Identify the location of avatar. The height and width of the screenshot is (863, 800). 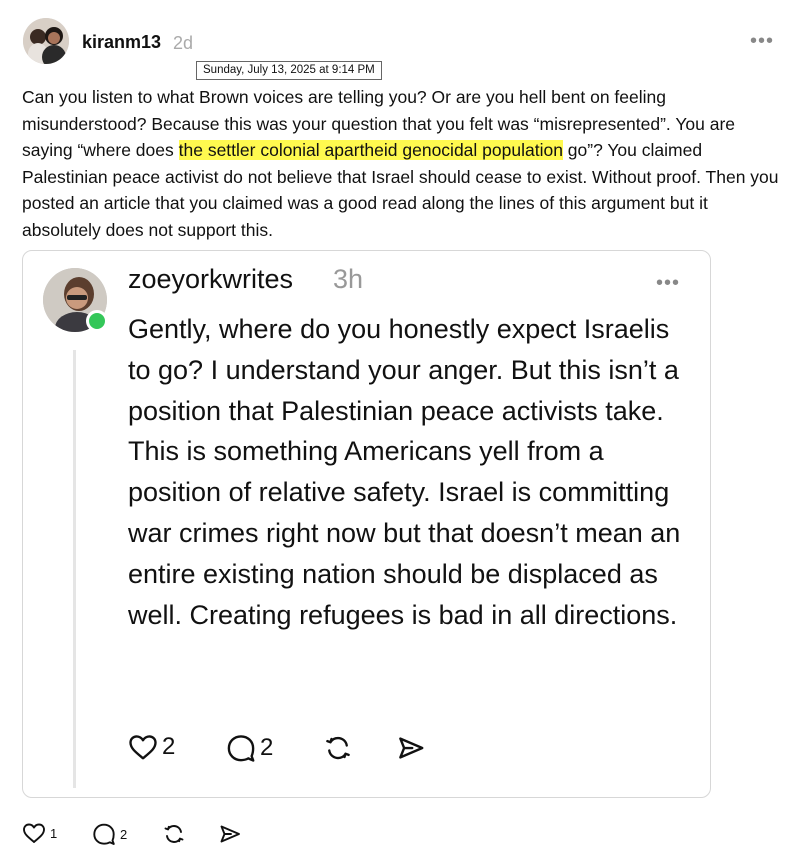
(46, 41).